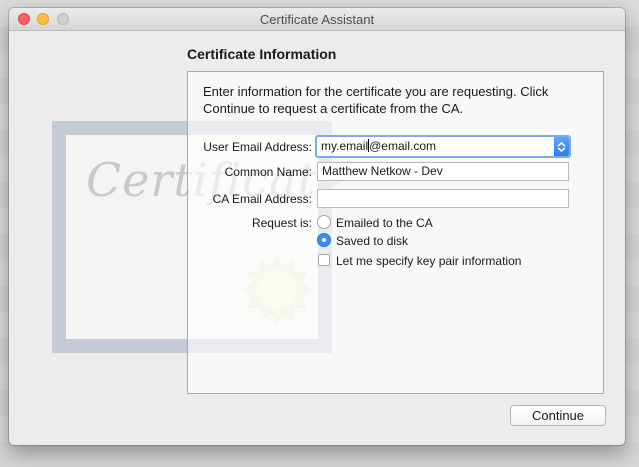 The height and width of the screenshot is (467, 639). Describe the element at coordinates (281, 223) in the screenshot. I see `request-is-label: Request is:` at that location.